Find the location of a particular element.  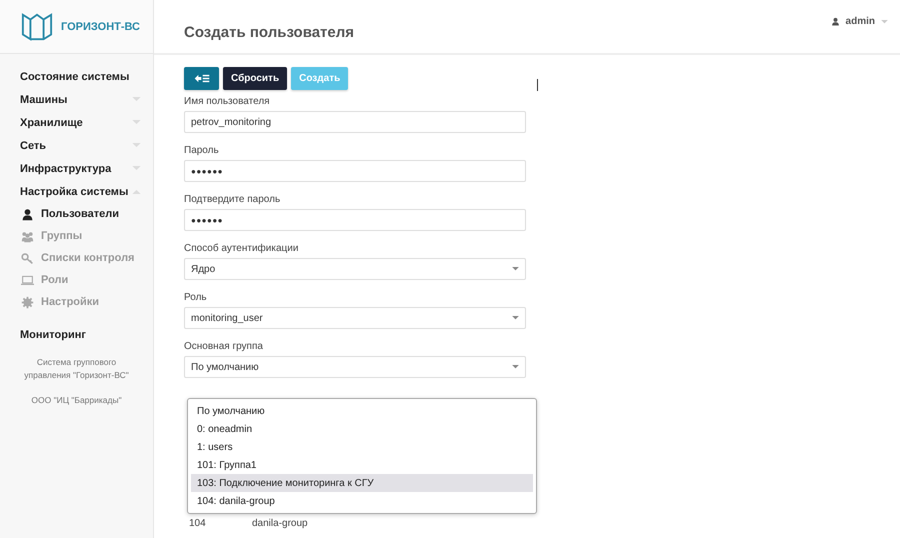

footer-text: ООО "ИЦ "Баррикады" is located at coordinates (76, 400).